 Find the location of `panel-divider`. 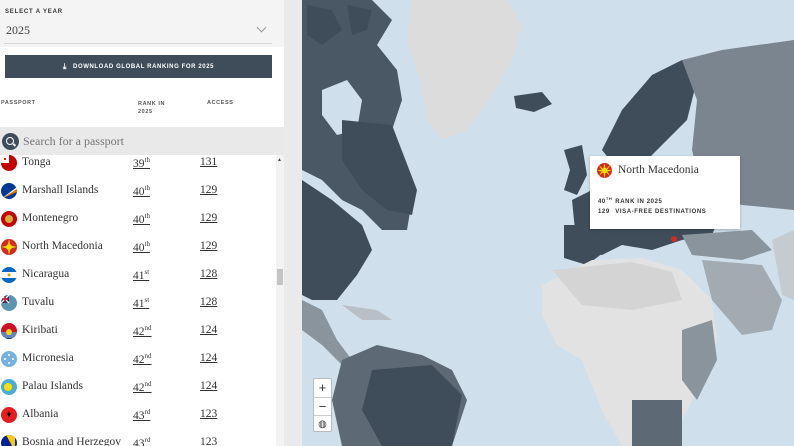

panel-divider is located at coordinates (293, 223).